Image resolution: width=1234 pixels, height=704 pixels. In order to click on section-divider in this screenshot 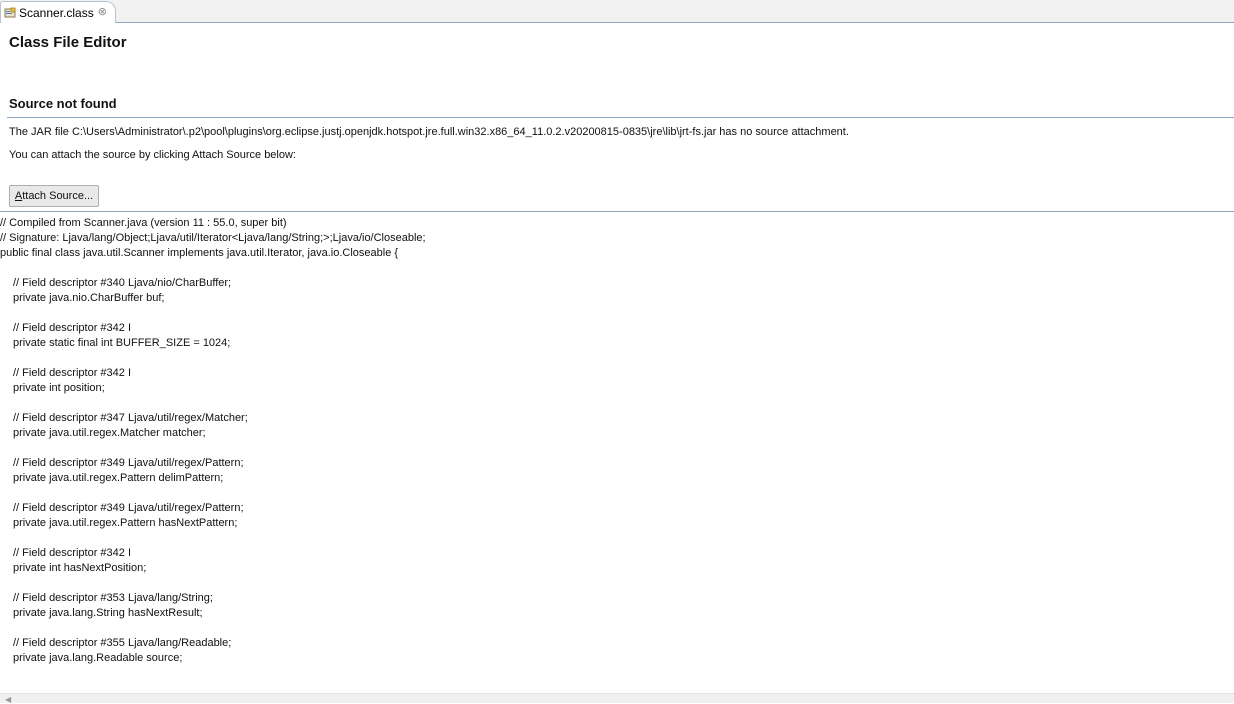, I will do `click(620, 117)`.